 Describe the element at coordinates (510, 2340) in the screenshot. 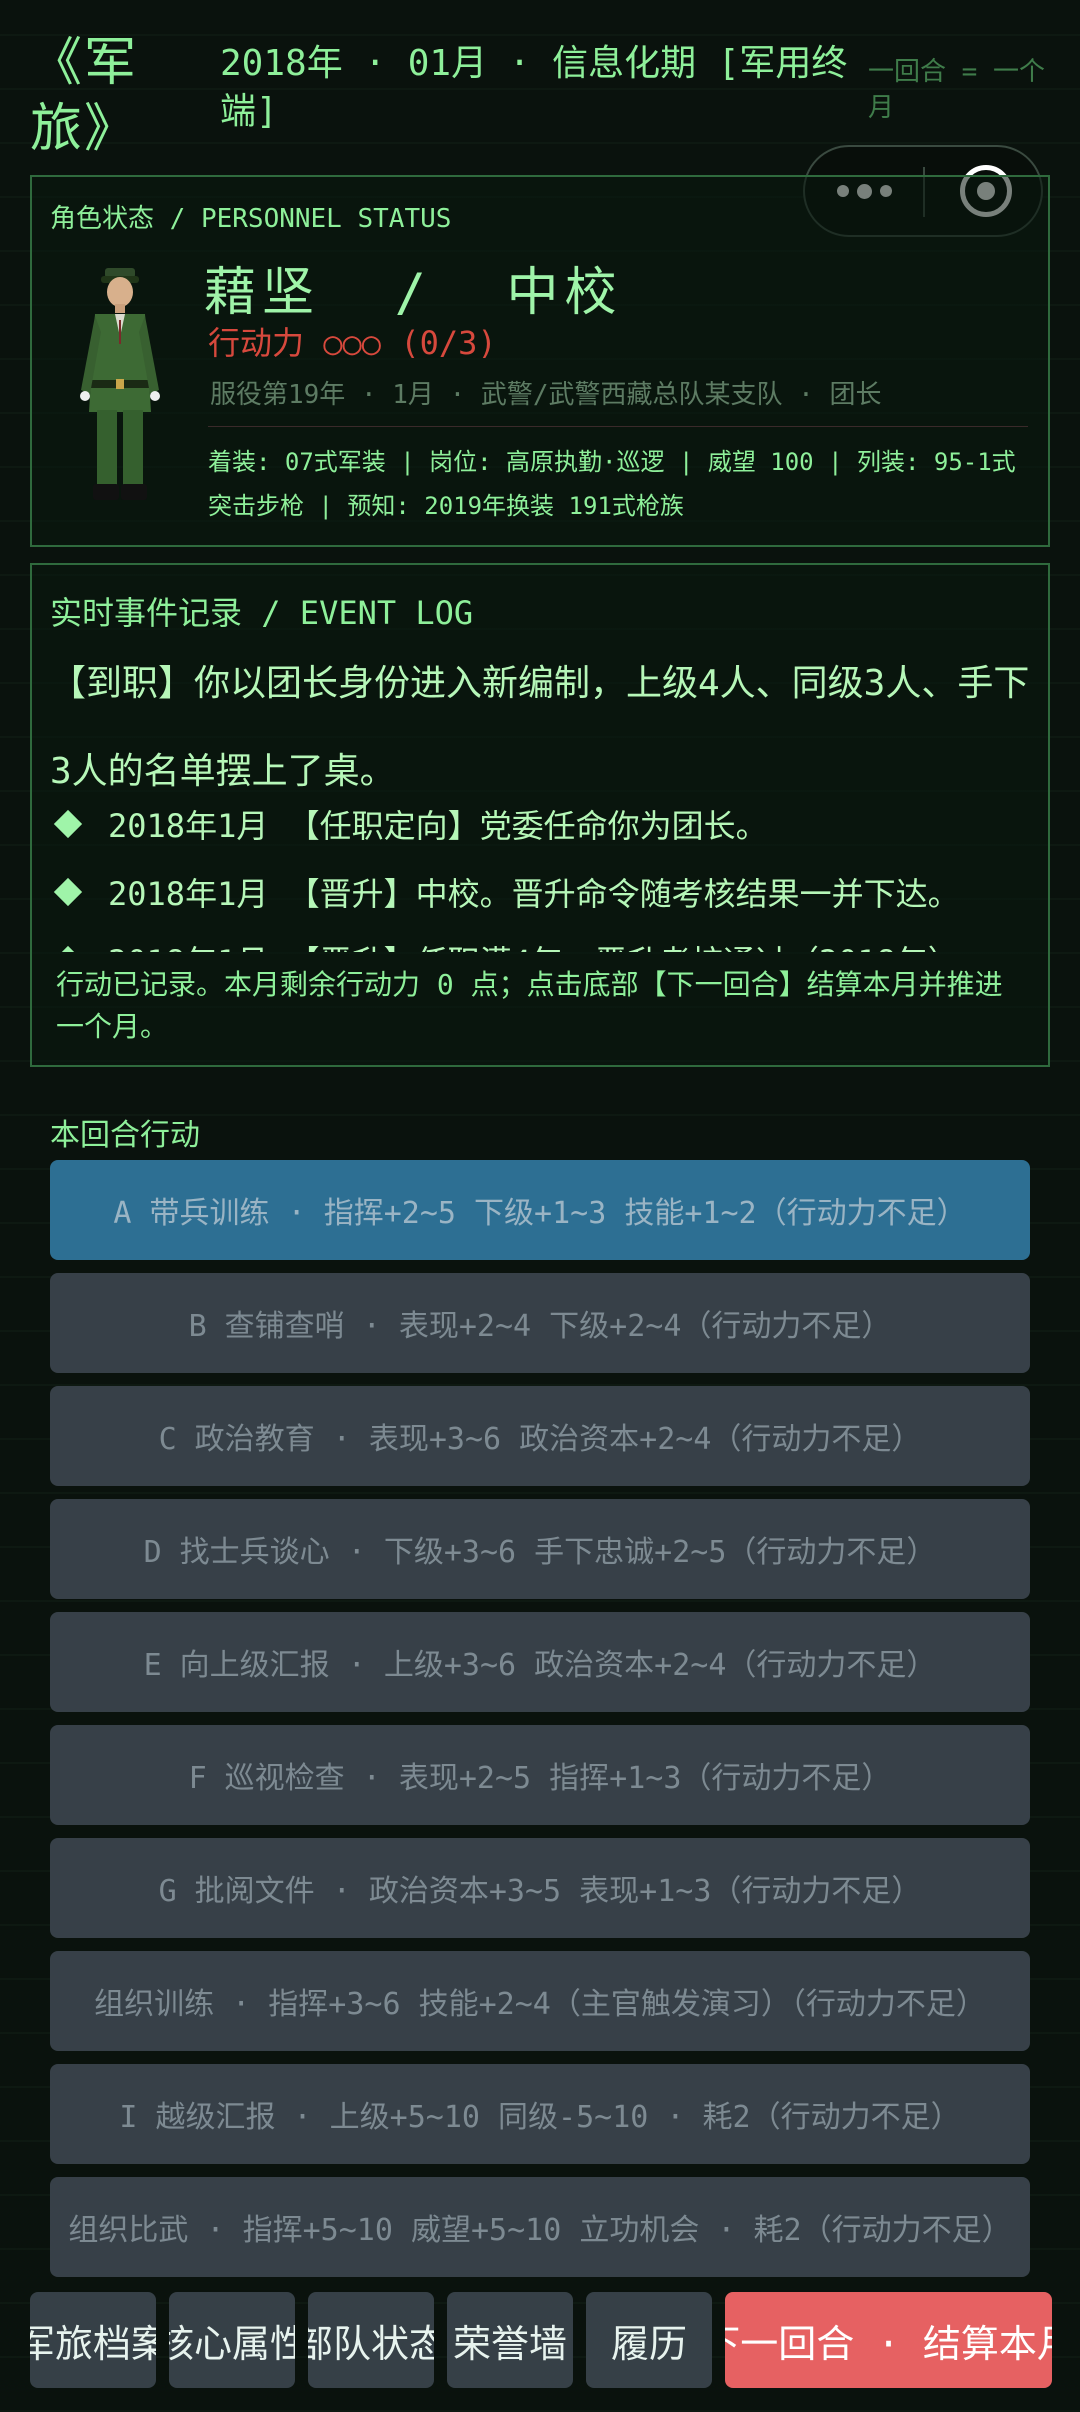

I see `nav-honor-button: 荣誉墙` at that location.